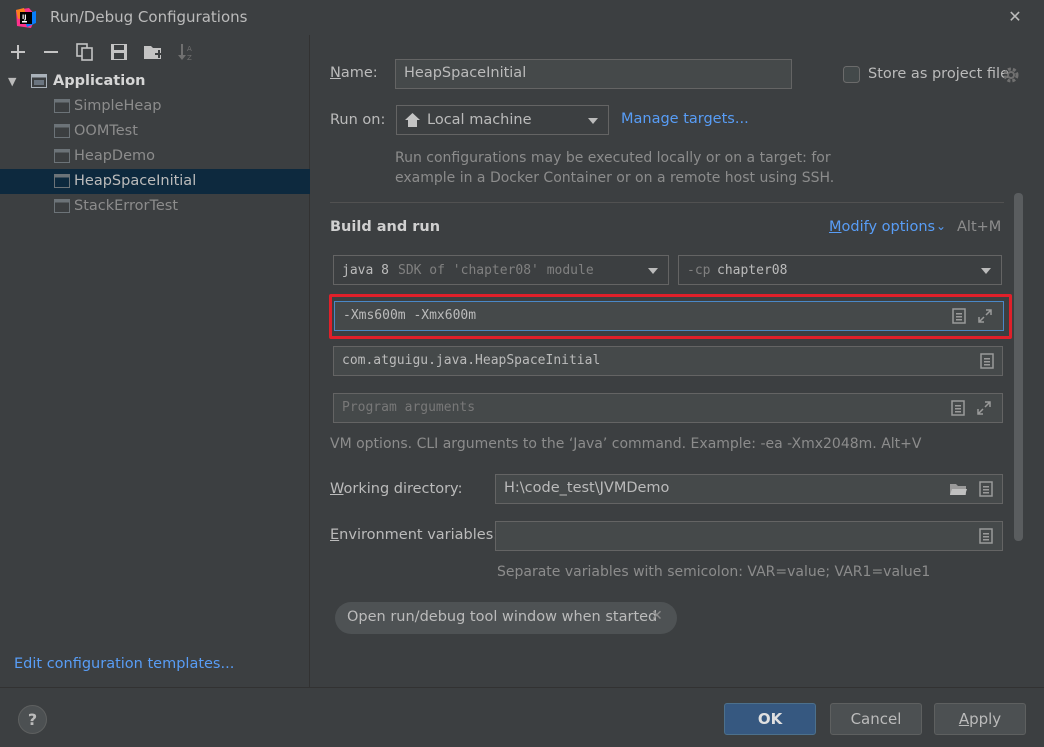  What do you see at coordinates (106, 131) in the screenshot?
I see `tree-item-label: OOMTest` at bounding box center [106, 131].